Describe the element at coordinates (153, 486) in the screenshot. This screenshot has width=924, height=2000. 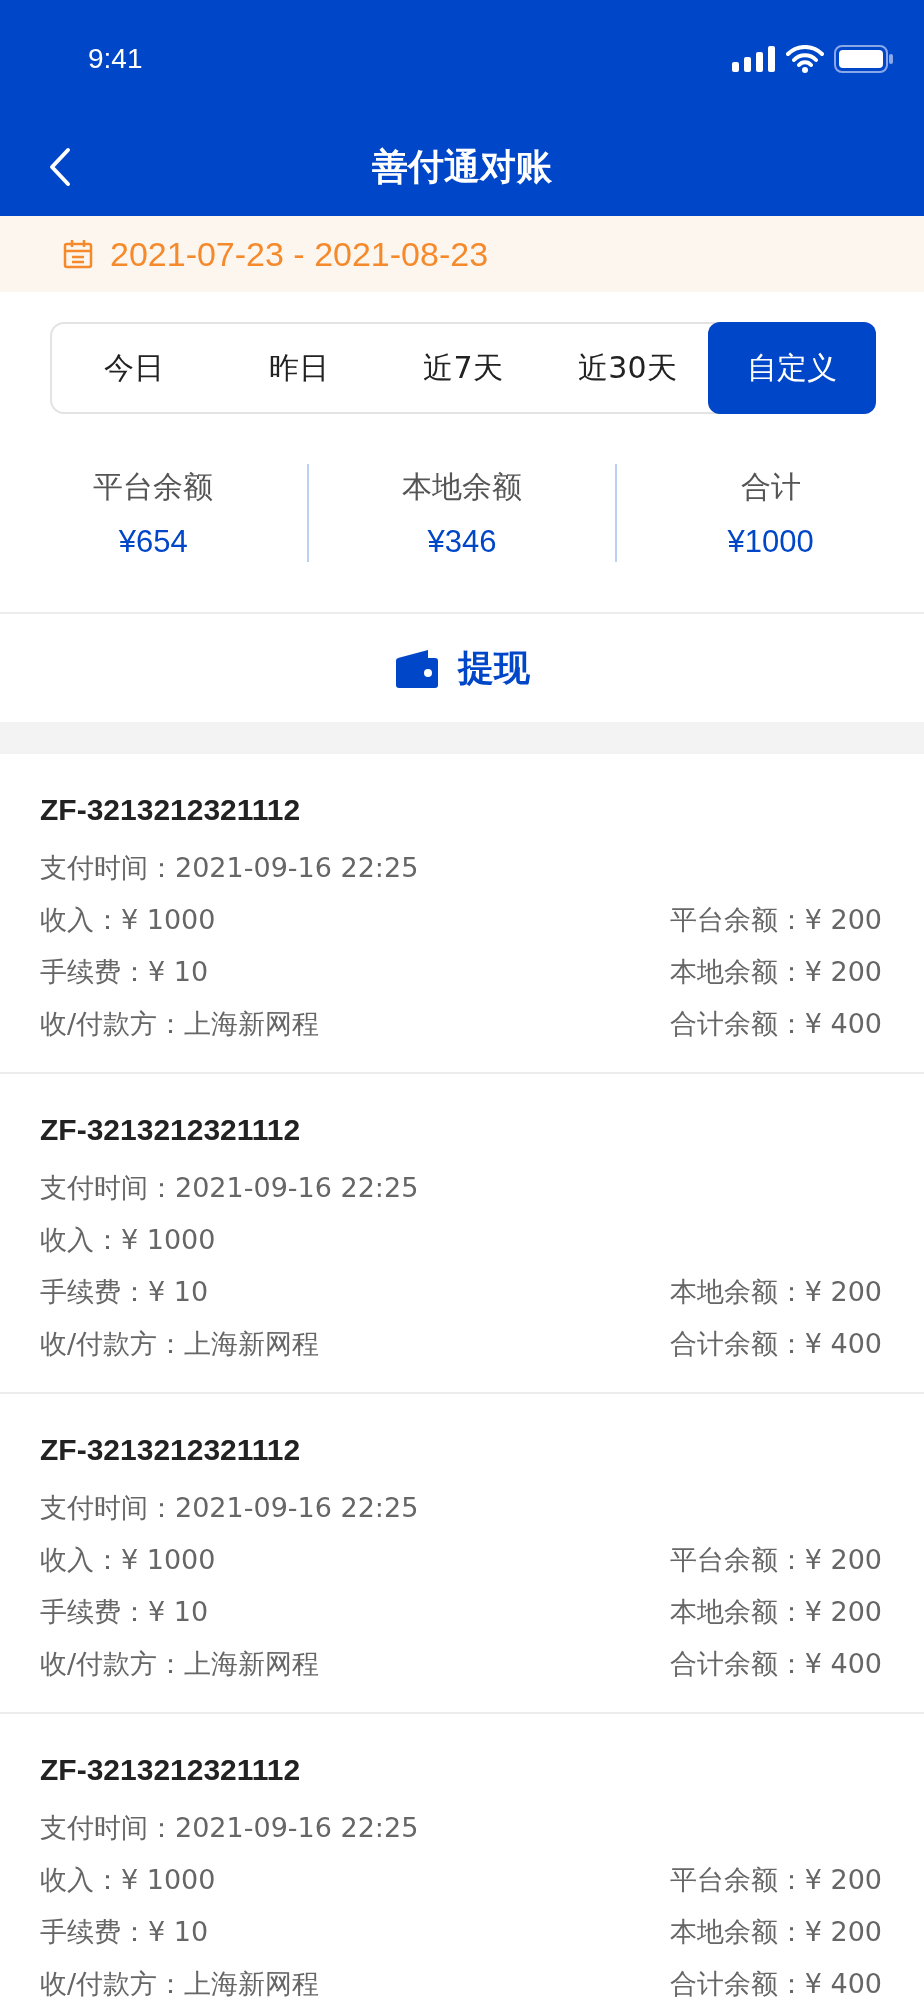
I see `summary-label: 平台余额` at that location.